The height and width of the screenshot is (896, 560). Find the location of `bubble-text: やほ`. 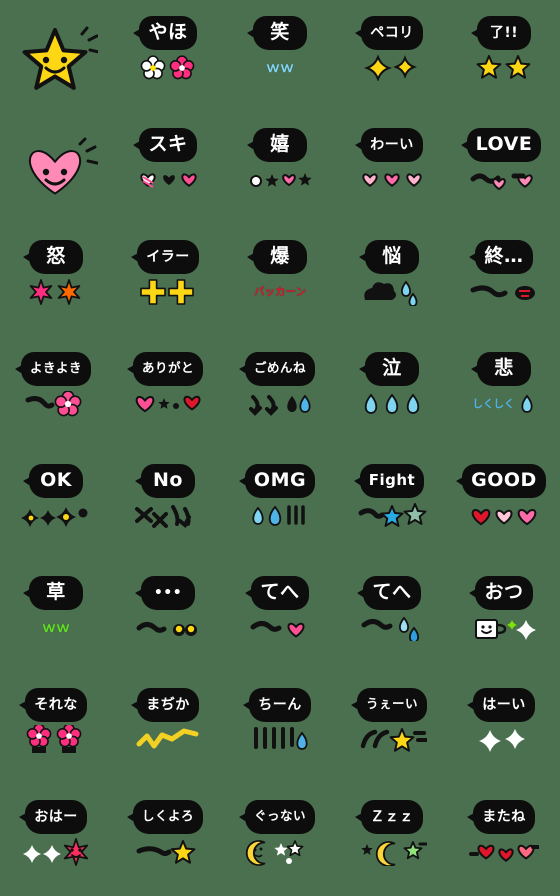

bubble-text: やほ is located at coordinates (168, 32).